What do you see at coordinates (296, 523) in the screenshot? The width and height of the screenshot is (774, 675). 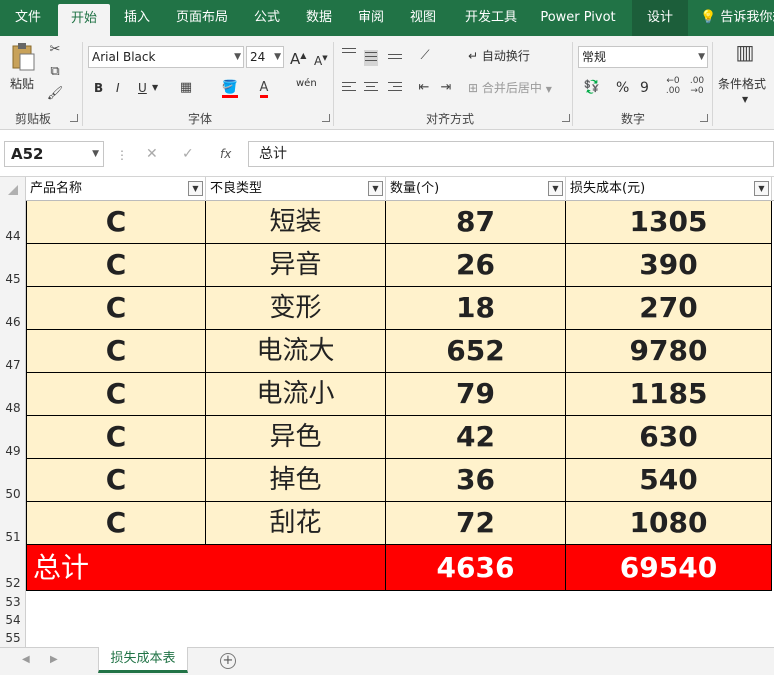 I see `table-cell-defect-type: 刮花` at bounding box center [296, 523].